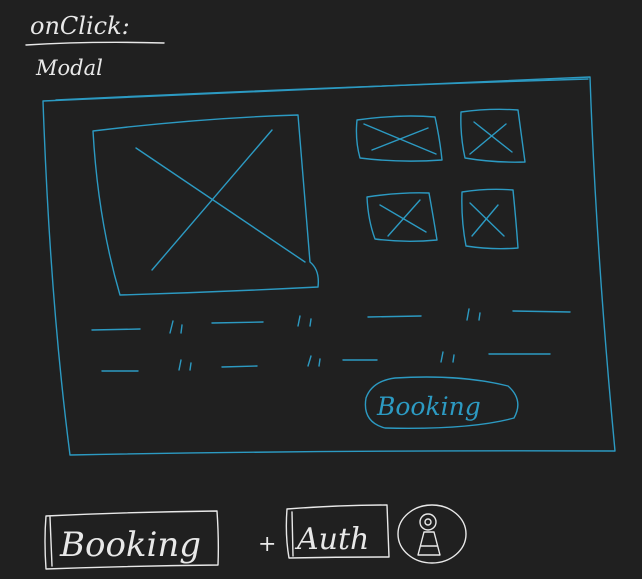 This screenshot has width=642, height=579. What do you see at coordinates (212, 200) in the screenshot?
I see `main-image-cross-b` at bounding box center [212, 200].